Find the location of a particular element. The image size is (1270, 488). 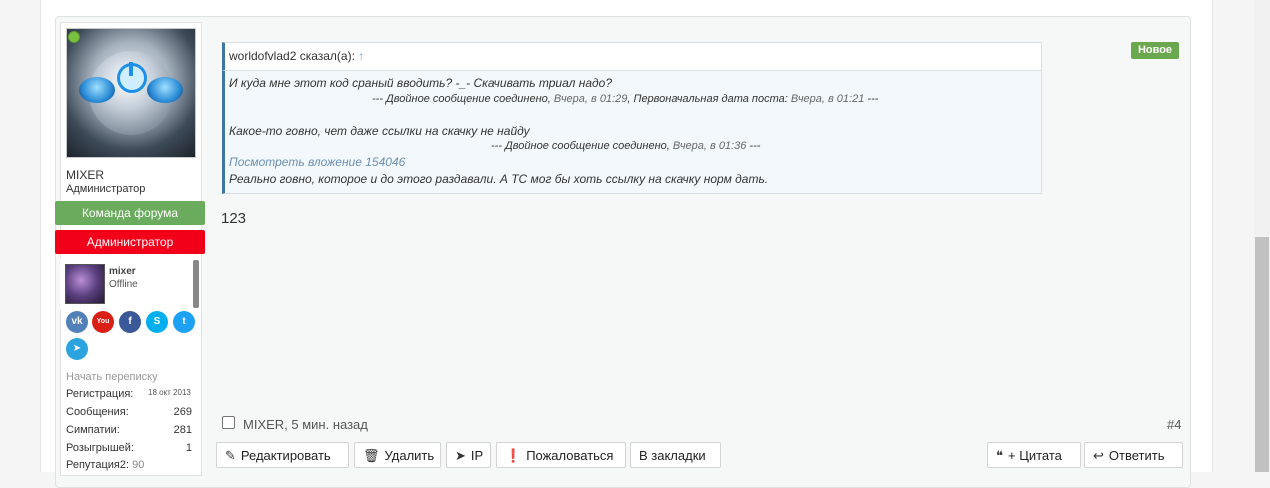

vk-icon: vk is located at coordinates (77, 322).